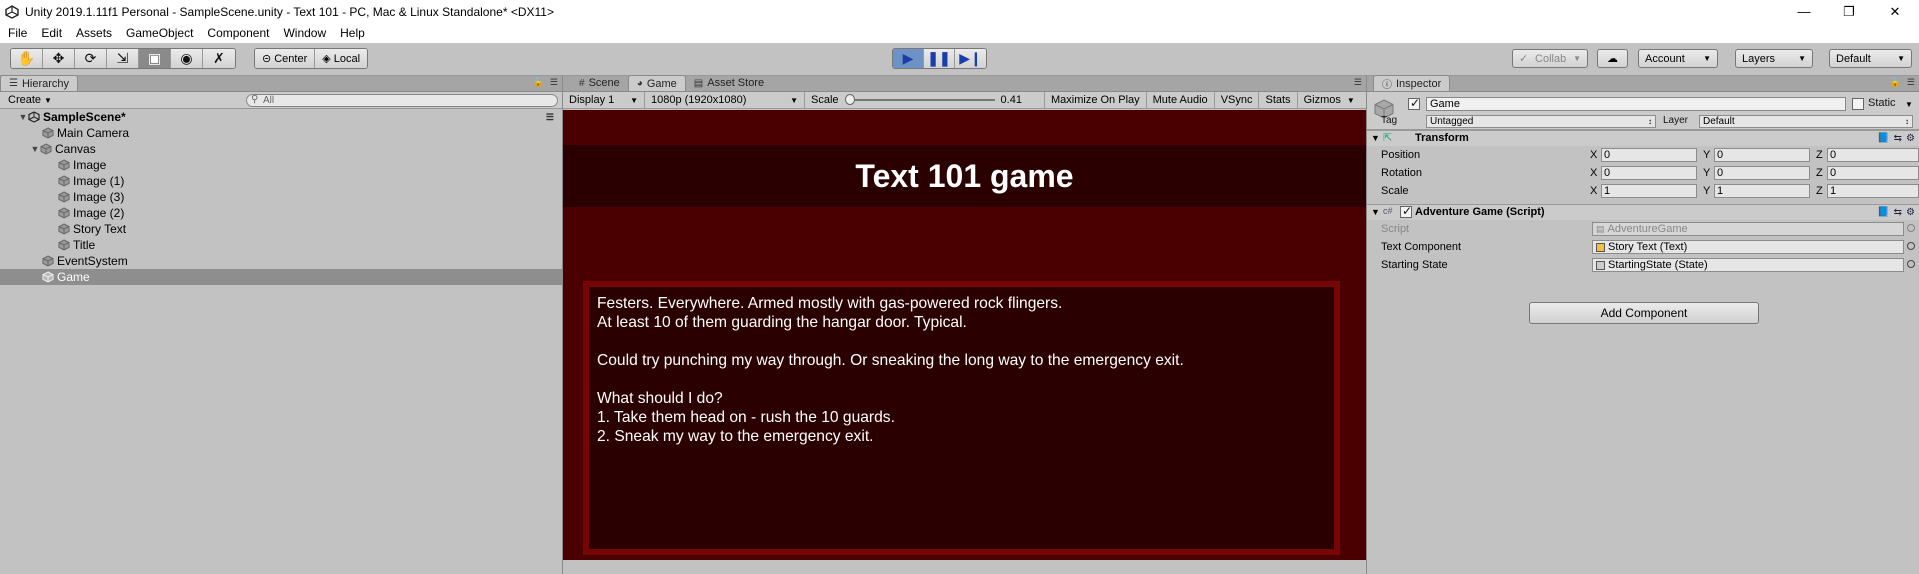 This screenshot has width=1919, height=574. What do you see at coordinates (1096, 100) in the screenshot?
I see `maximize-on-play-toggle: Maximize On Play` at bounding box center [1096, 100].